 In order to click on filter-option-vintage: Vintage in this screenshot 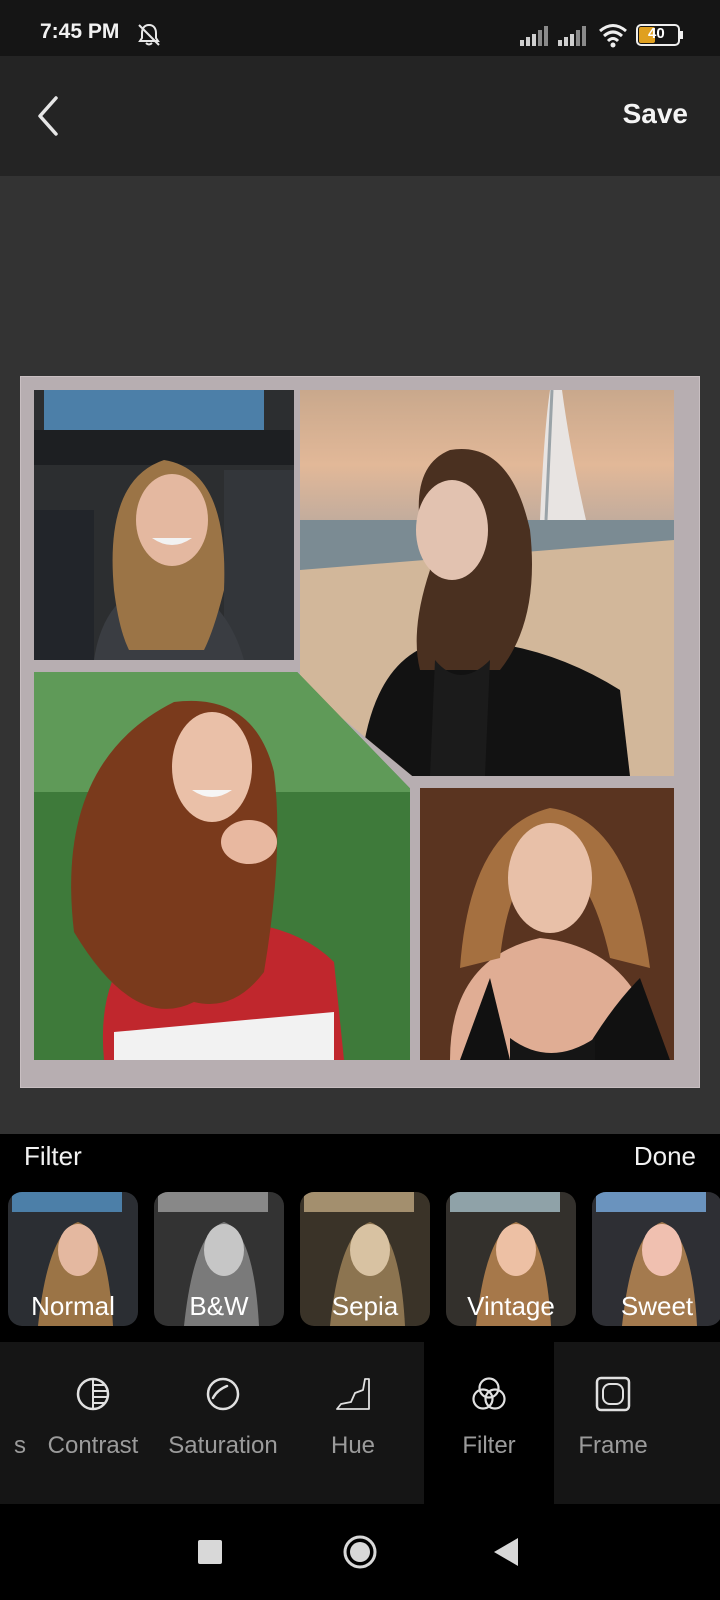, I will do `click(511, 1259)`.